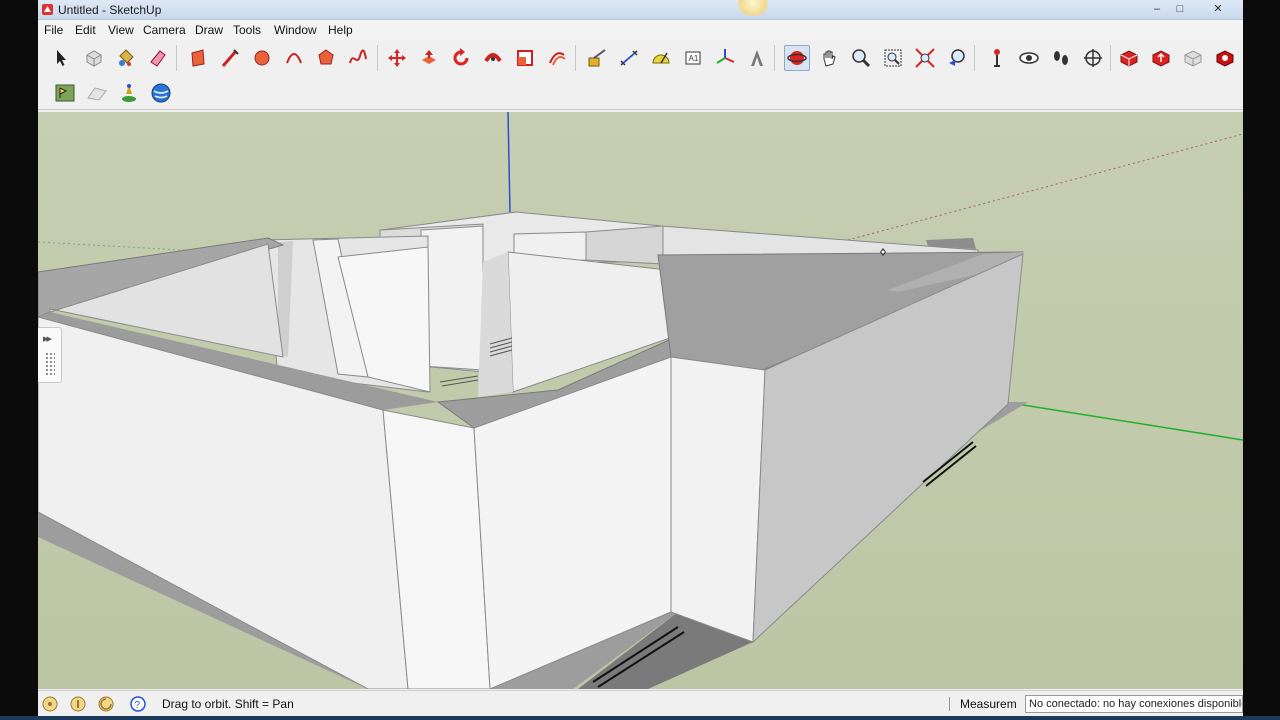 This screenshot has height=720, width=1280. Describe the element at coordinates (893, 58) in the screenshot. I see `zoom-window-icon` at that location.